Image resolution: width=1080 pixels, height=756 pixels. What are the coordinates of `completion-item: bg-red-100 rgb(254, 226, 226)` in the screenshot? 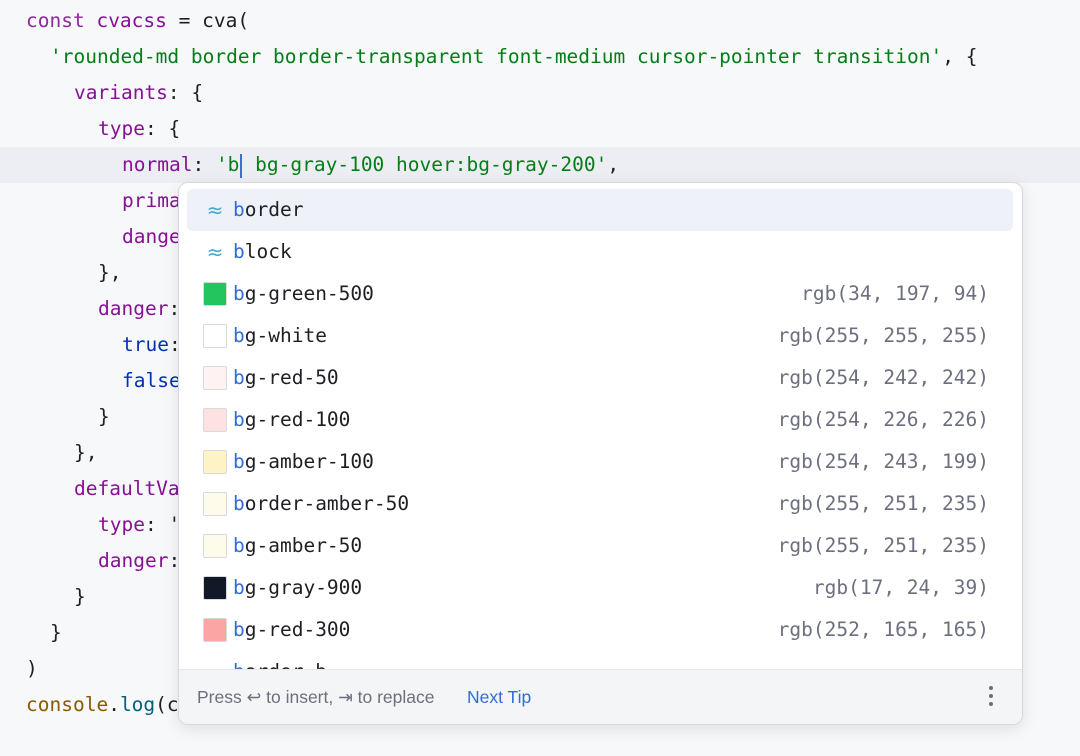 It's located at (600, 420).